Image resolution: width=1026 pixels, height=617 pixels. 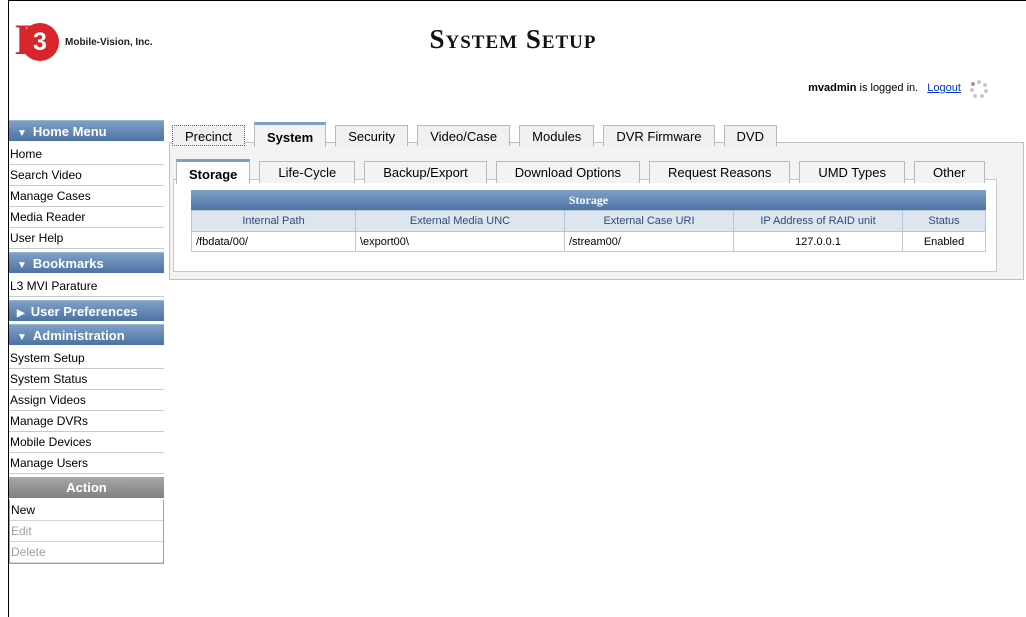 What do you see at coordinates (588, 200) in the screenshot?
I see `storage-table-caption: Storage` at bounding box center [588, 200].